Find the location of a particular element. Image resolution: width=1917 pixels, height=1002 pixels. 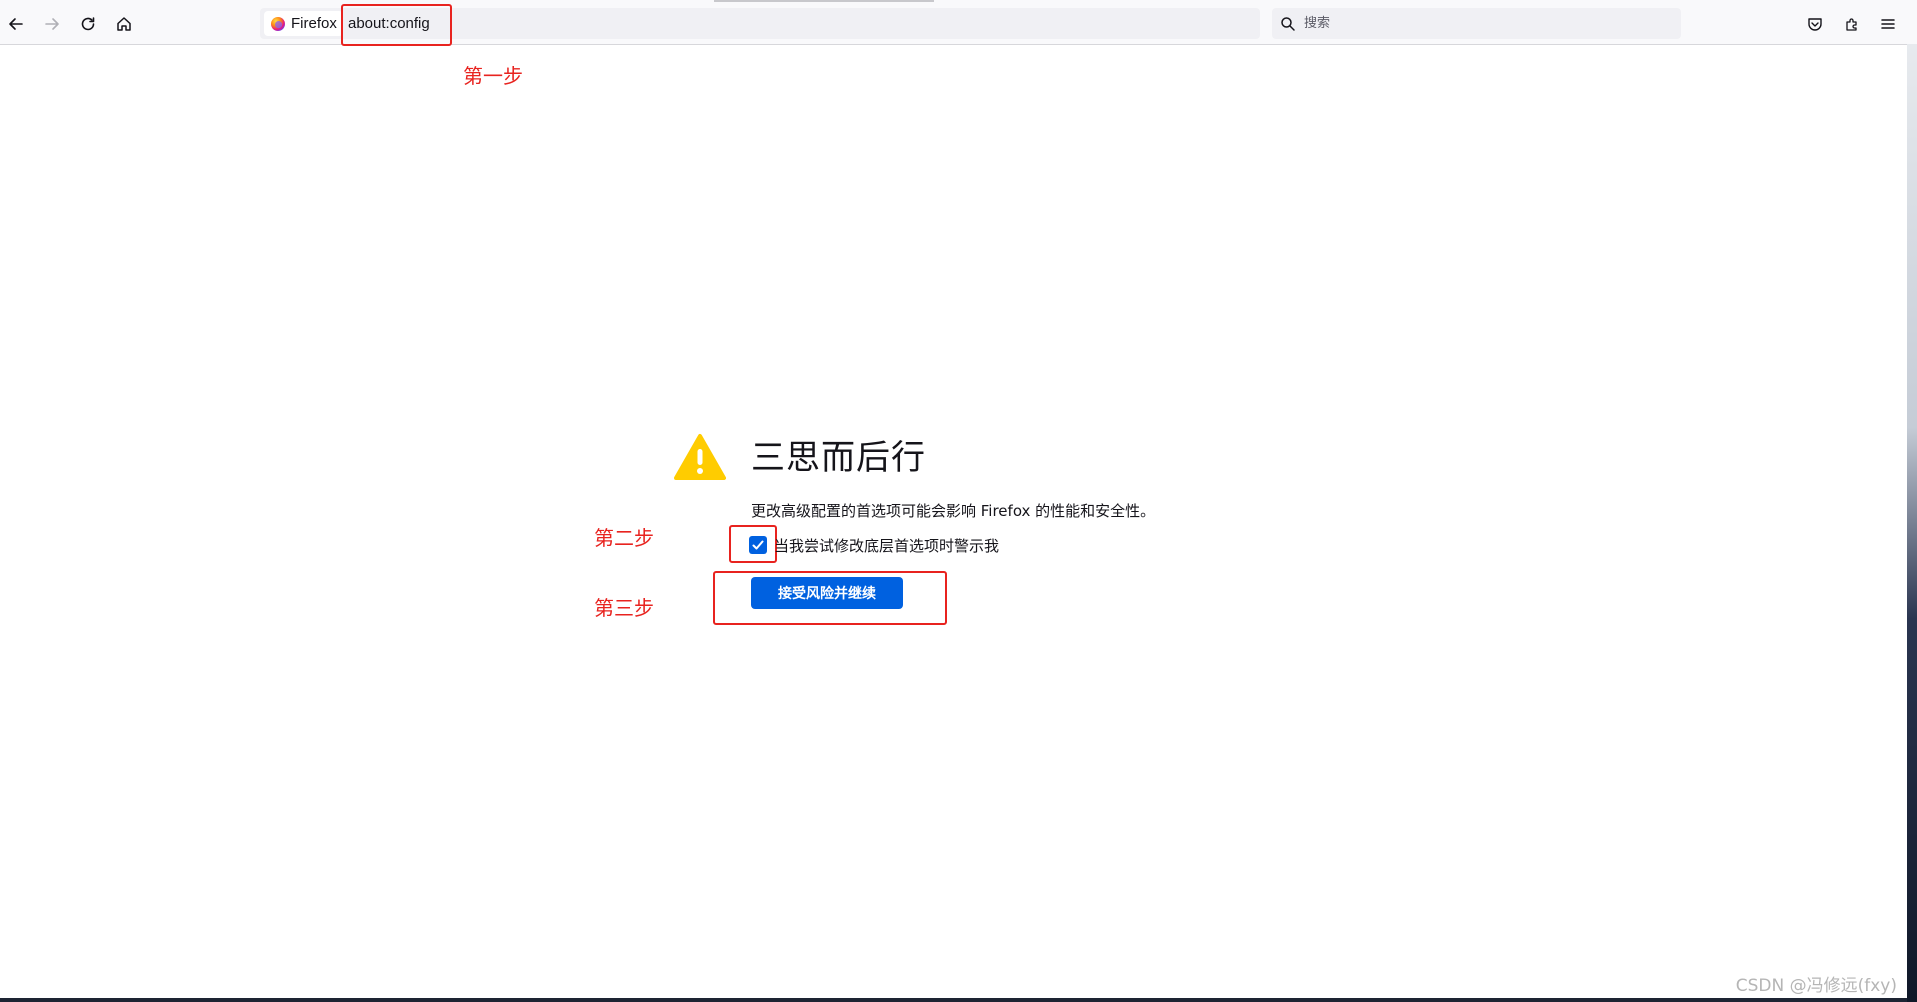

home-icon is located at coordinates (124, 24).